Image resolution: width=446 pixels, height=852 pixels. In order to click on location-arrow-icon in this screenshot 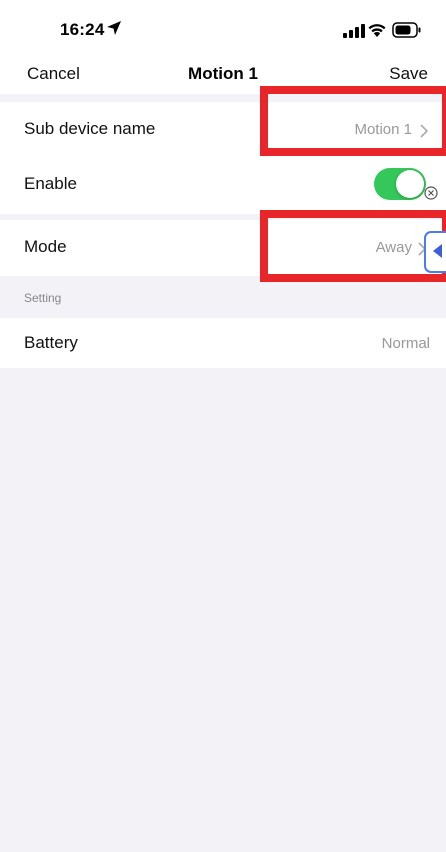, I will do `click(114, 28)`.